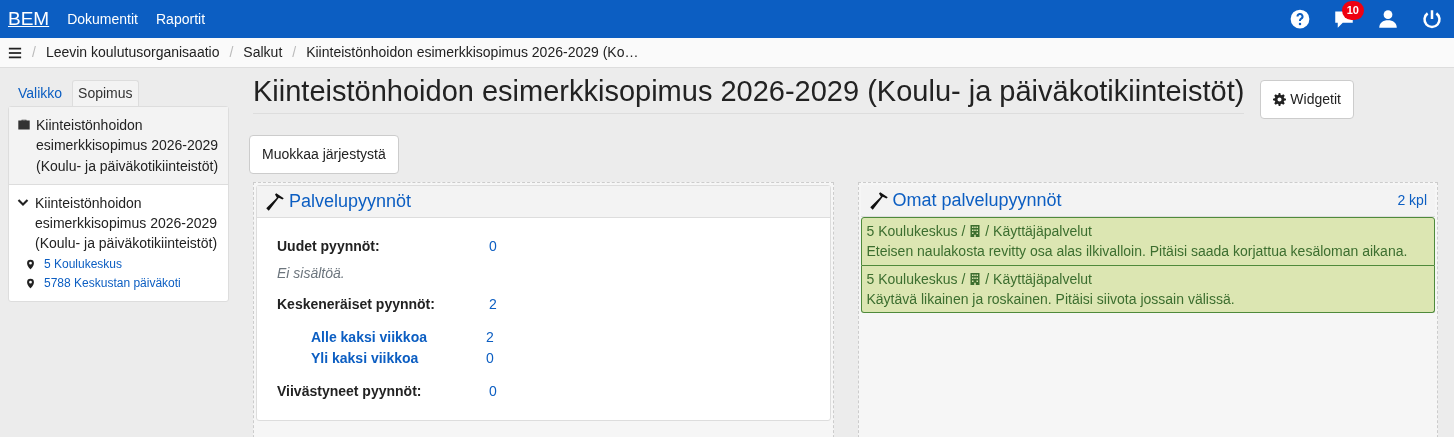 The image size is (1454, 437). I want to click on request-description: Käytävä likainen ja roskainen. Pitäisi siivota jossain välissä., so click(1051, 299).